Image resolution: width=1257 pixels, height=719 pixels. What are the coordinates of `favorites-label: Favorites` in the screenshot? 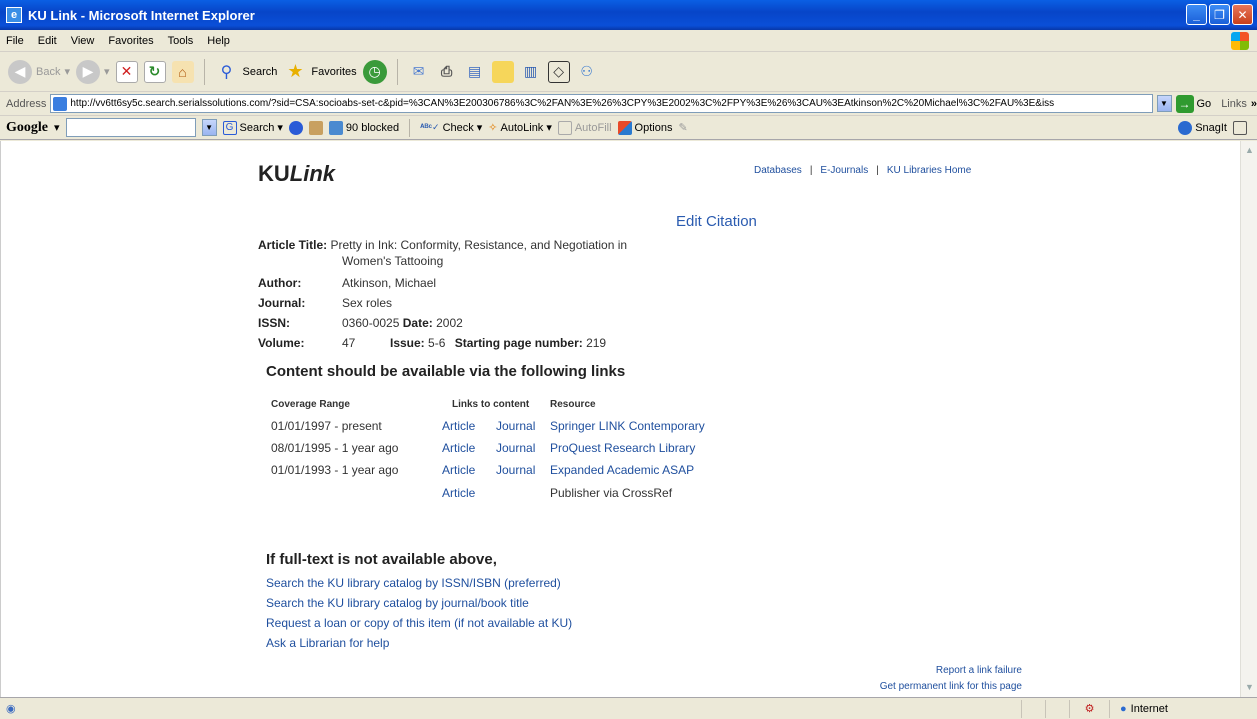 It's located at (334, 71).